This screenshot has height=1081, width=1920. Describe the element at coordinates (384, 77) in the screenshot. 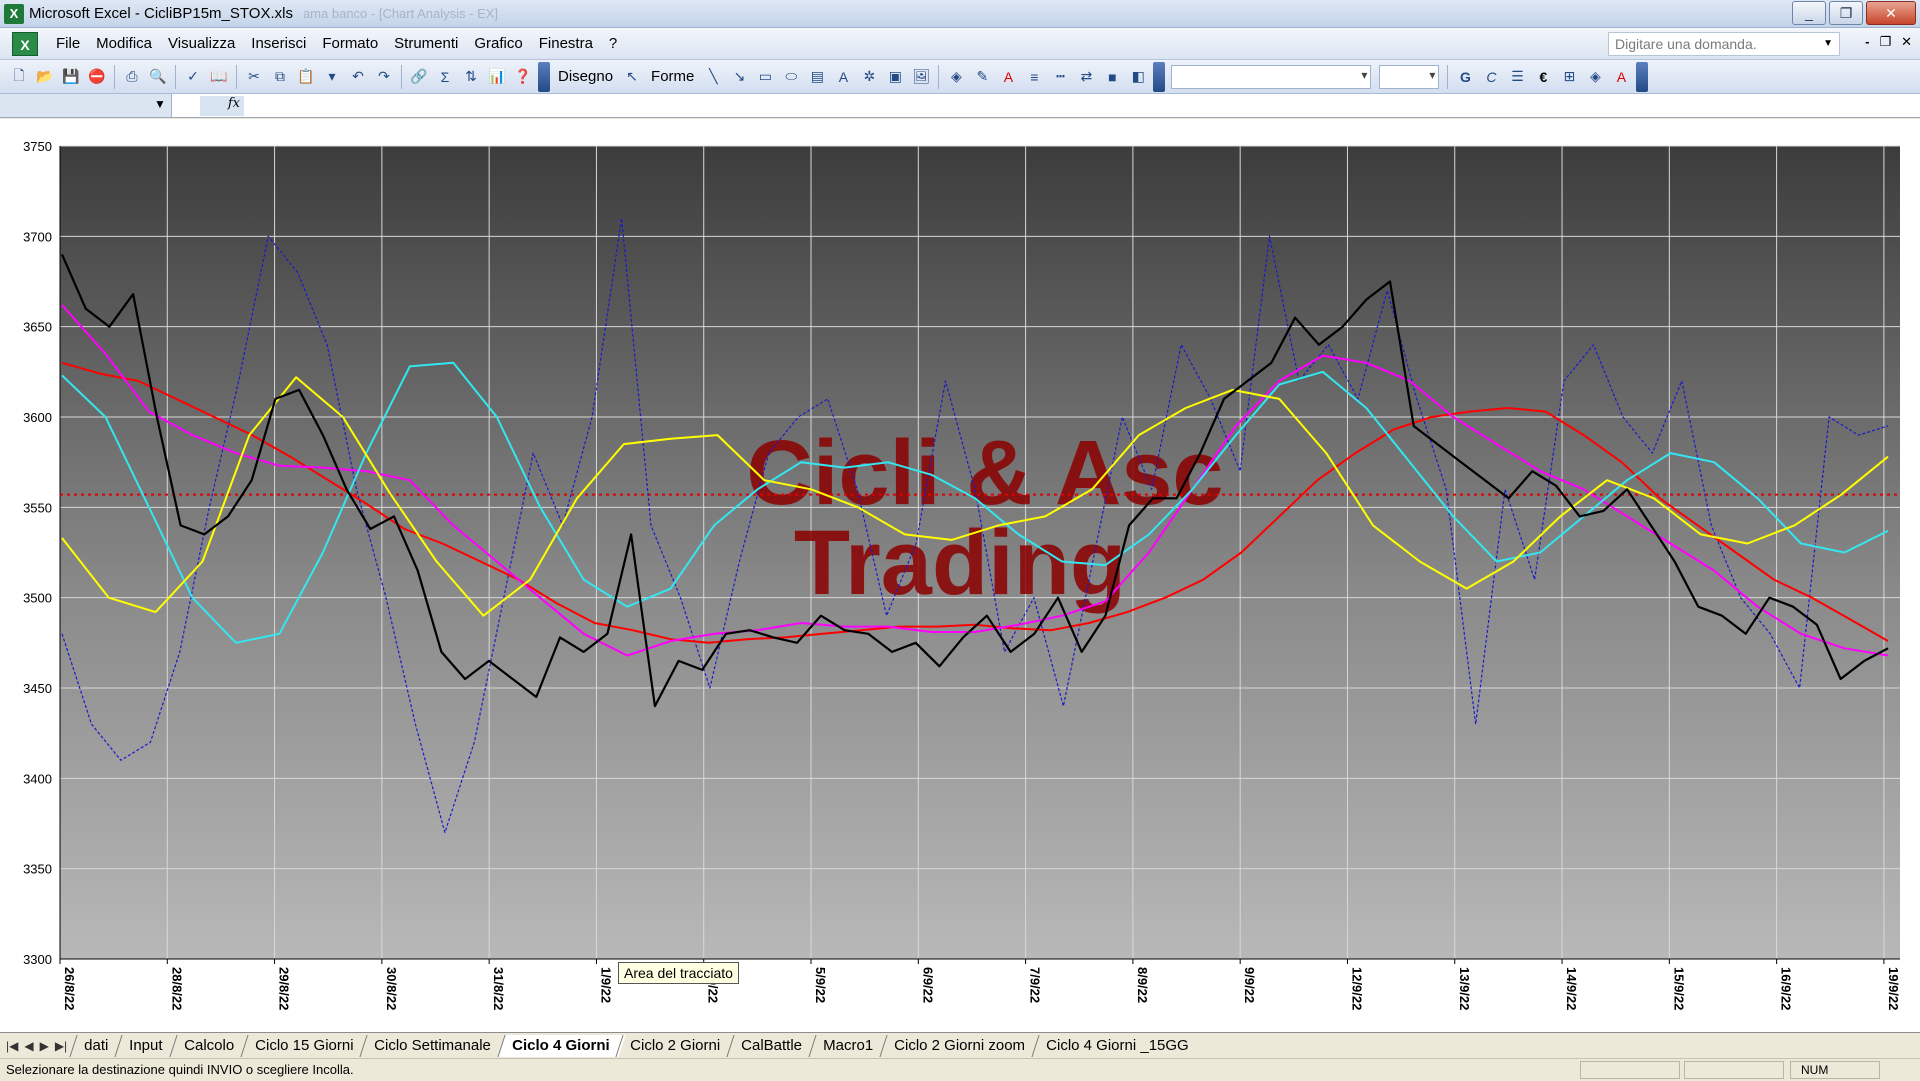

I see `redo-icon: ↷` at that location.